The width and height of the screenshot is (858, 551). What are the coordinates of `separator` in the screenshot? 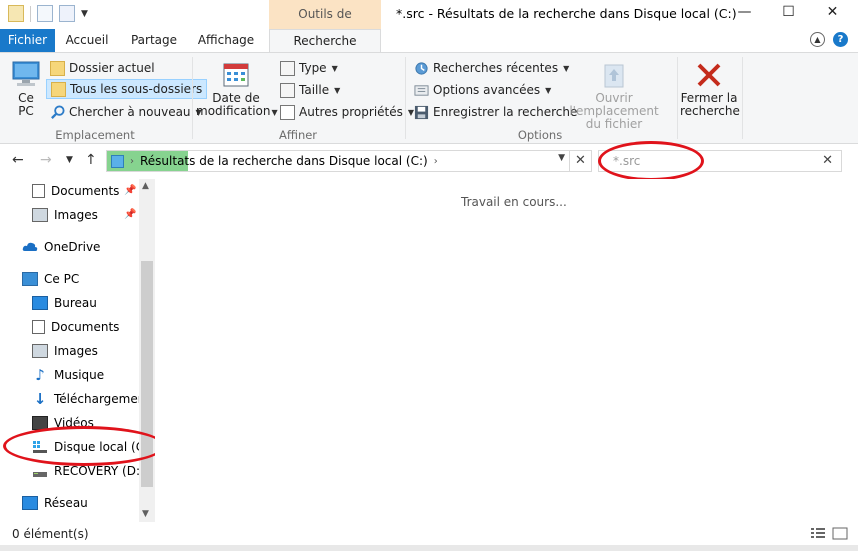 It's located at (405, 98).